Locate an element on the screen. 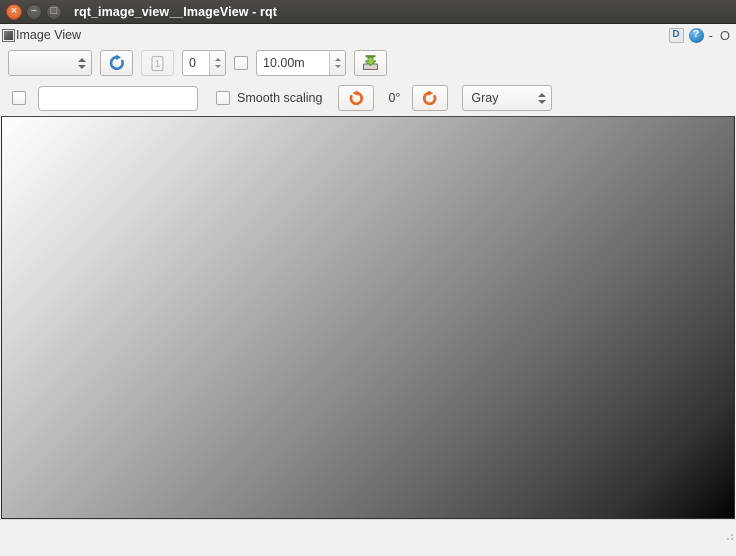 Image resolution: width=736 pixels, height=556 pixels. rotate-right-icon is located at coordinates (430, 98).